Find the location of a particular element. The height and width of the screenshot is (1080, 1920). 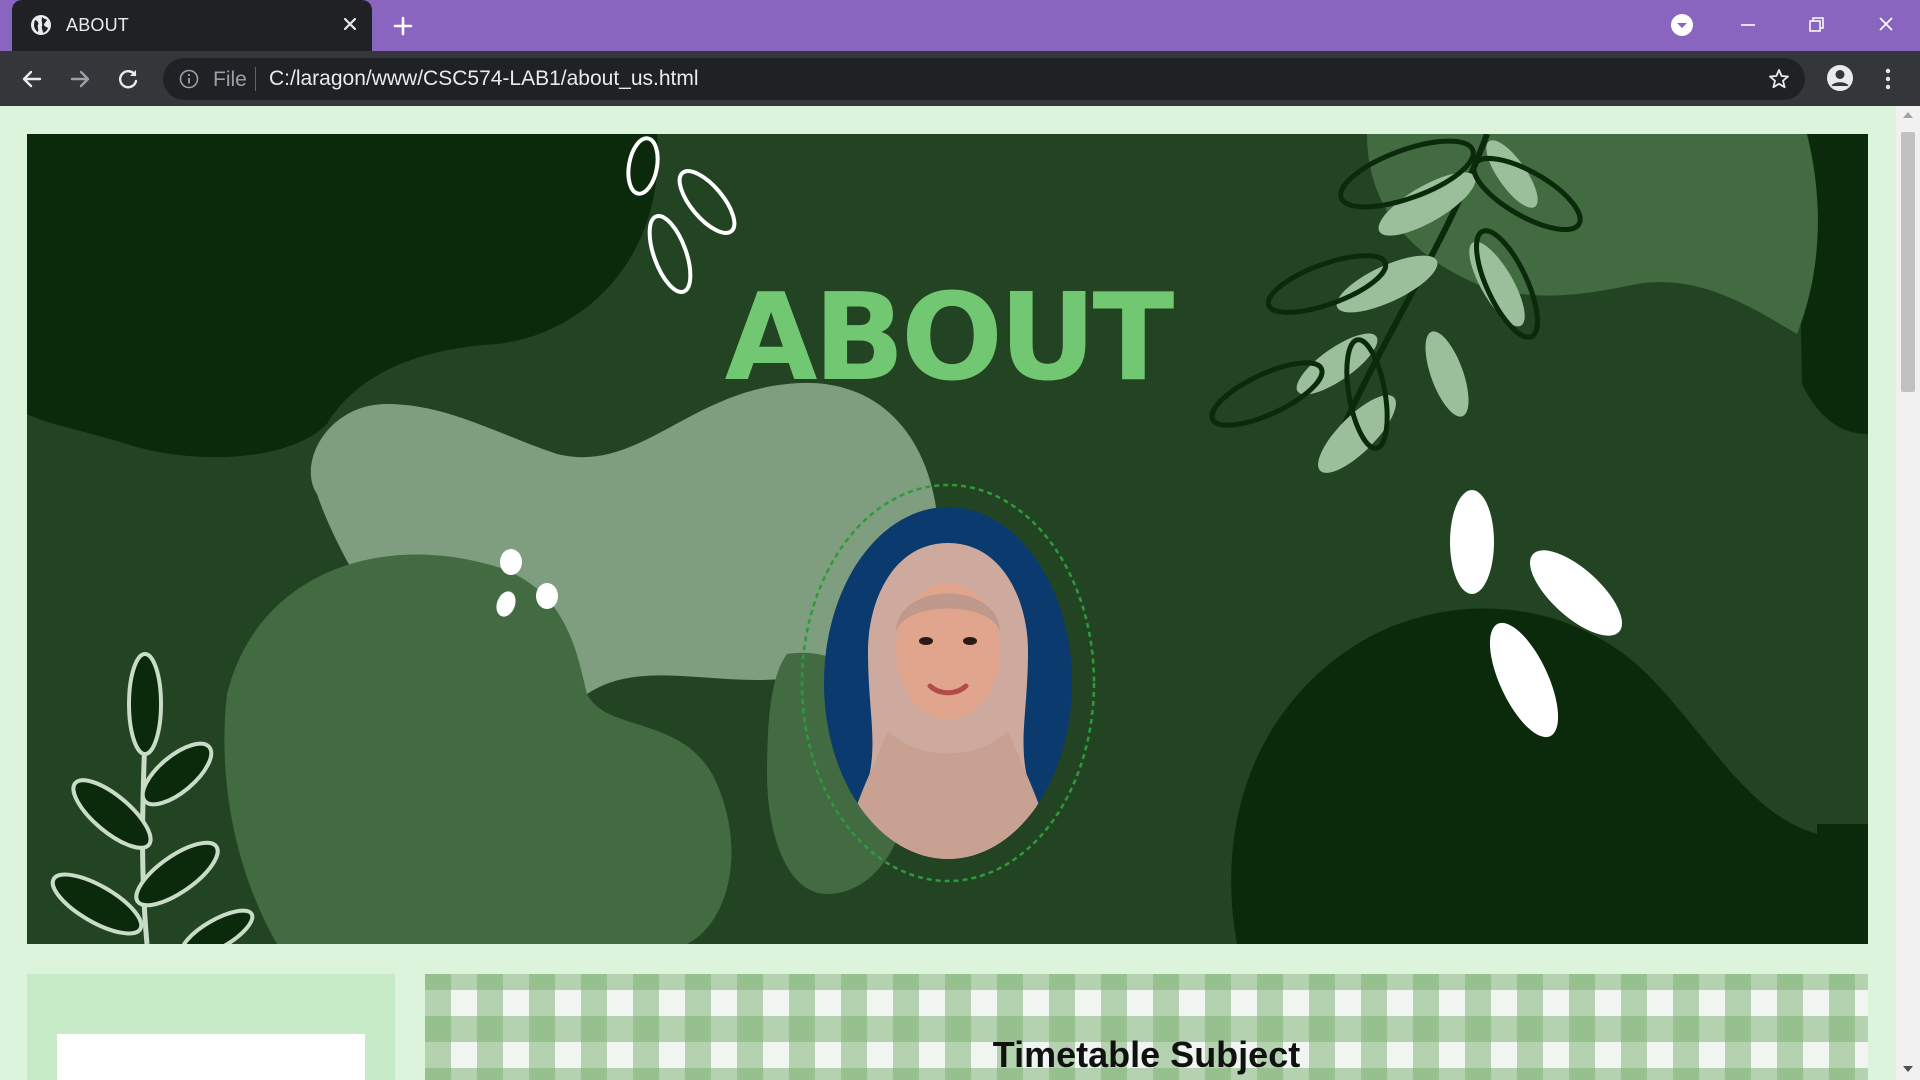

scroll-thumb is located at coordinates (1908, 262).